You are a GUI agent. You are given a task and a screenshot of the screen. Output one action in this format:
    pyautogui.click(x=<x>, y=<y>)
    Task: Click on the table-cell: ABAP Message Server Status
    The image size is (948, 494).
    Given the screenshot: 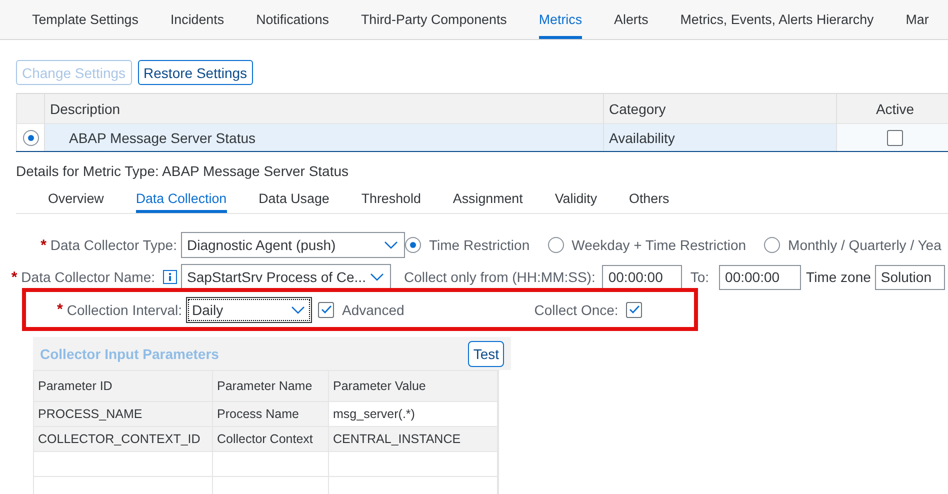 What is the action you would take?
    pyautogui.click(x=162, y=138)
    